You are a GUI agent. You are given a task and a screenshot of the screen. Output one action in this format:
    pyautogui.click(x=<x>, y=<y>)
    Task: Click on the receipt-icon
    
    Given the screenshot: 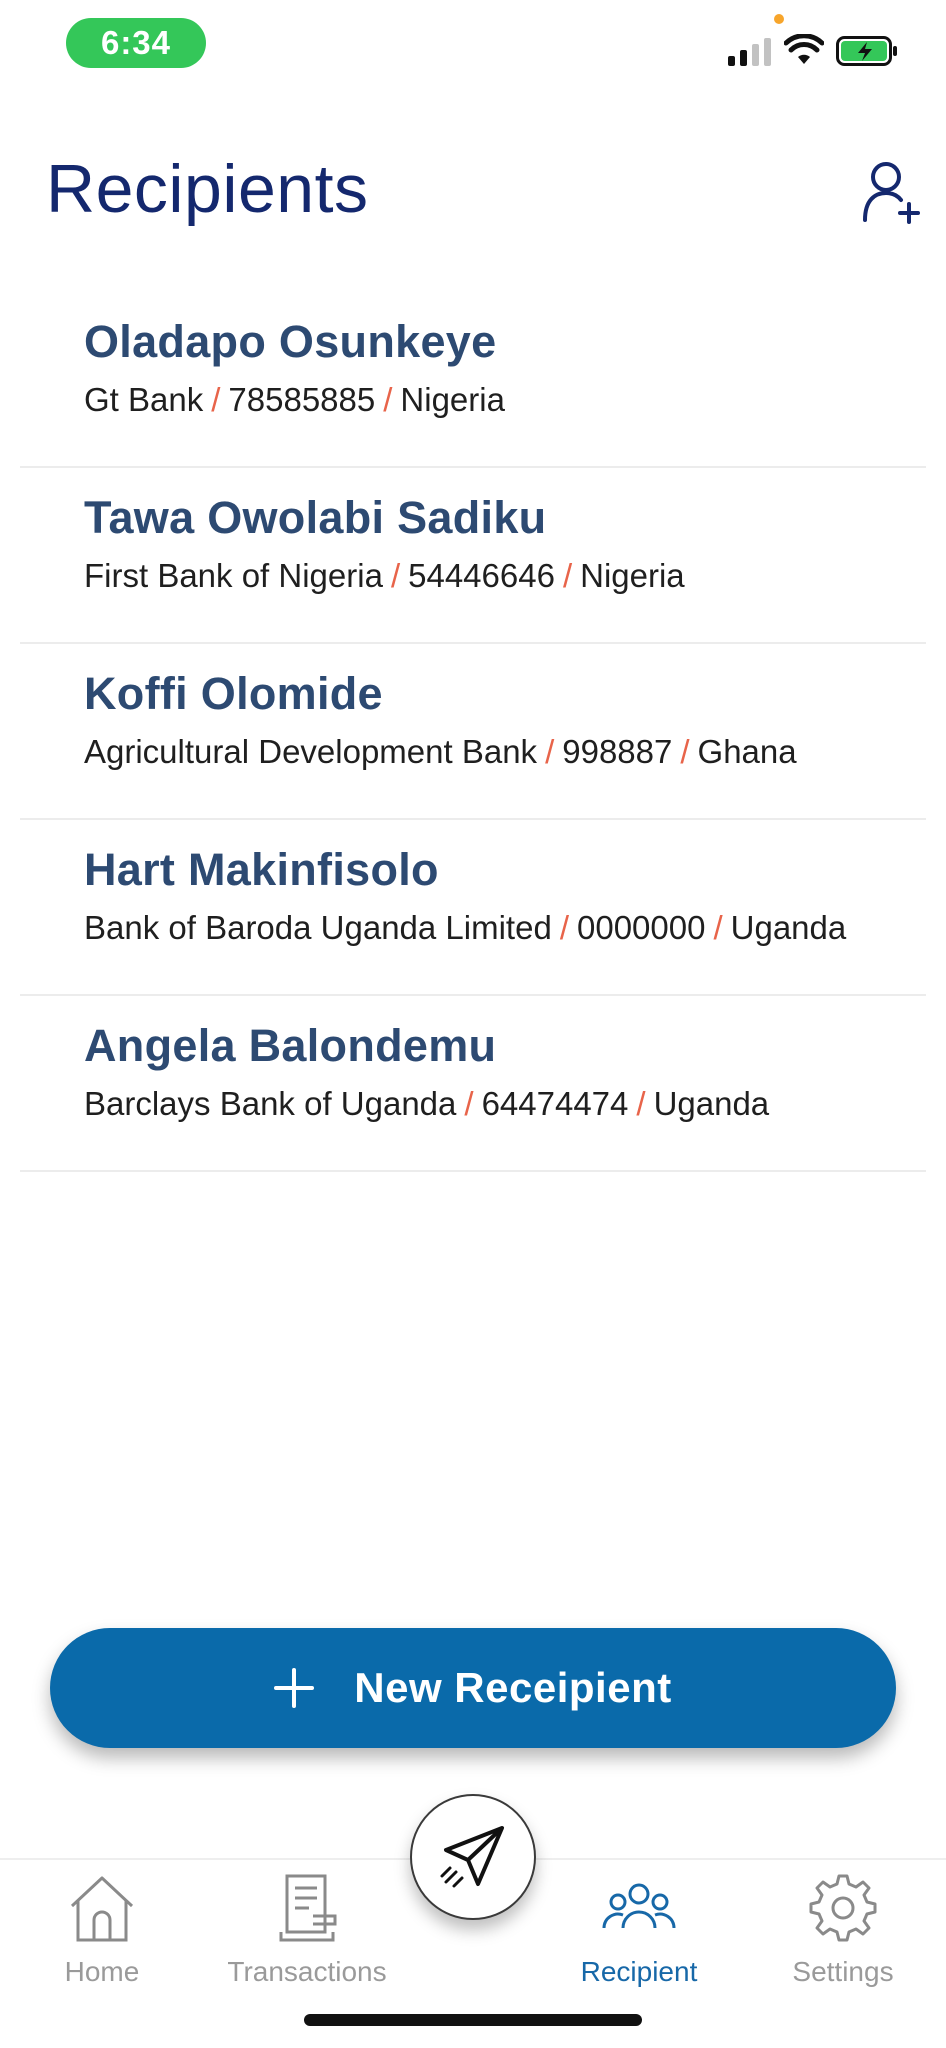 What is the action you would take?
    pyautogui.click(x=308, y=1908)
    